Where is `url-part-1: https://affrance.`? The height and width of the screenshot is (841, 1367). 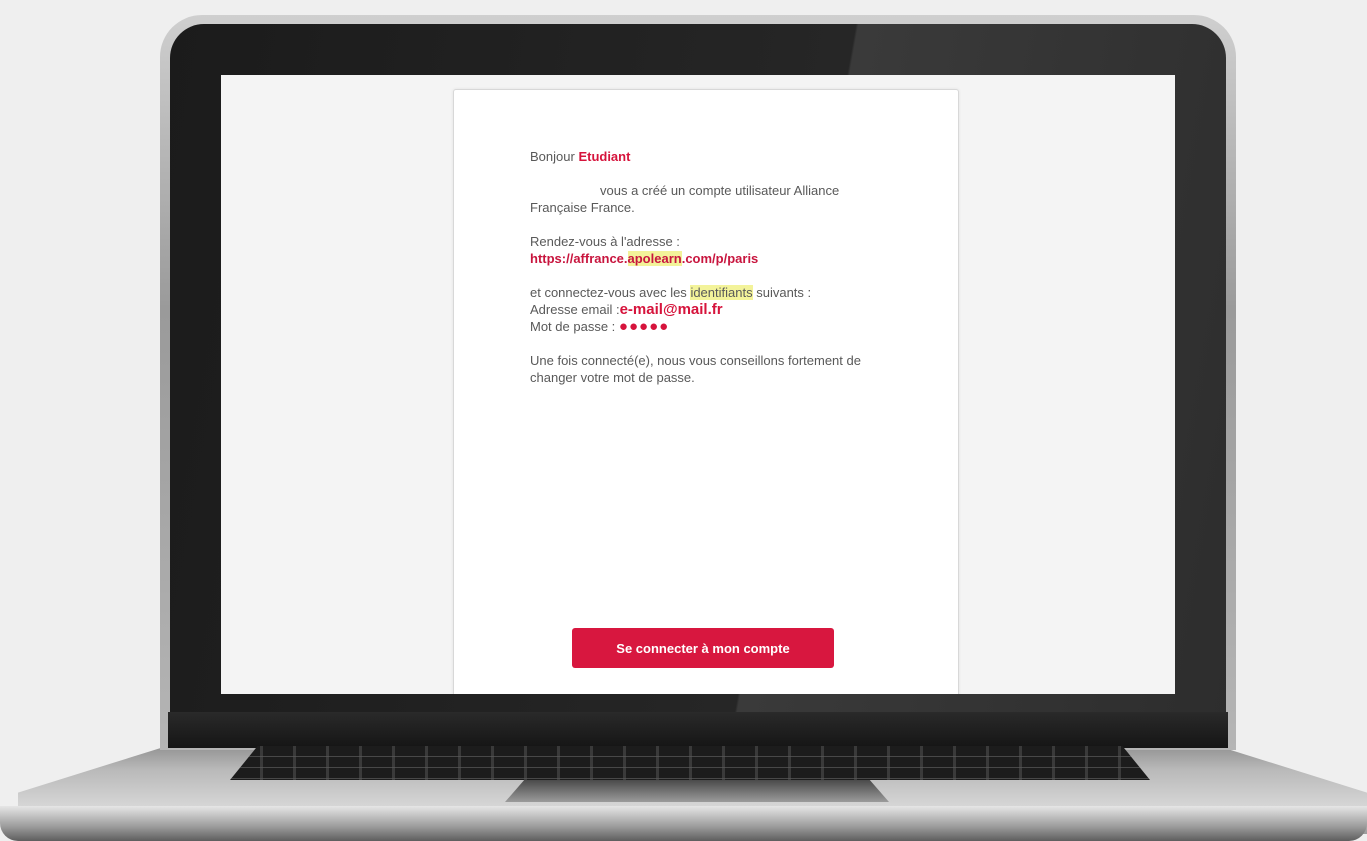 url-part-1: https://affrance. is located at coordinates (579, 258).